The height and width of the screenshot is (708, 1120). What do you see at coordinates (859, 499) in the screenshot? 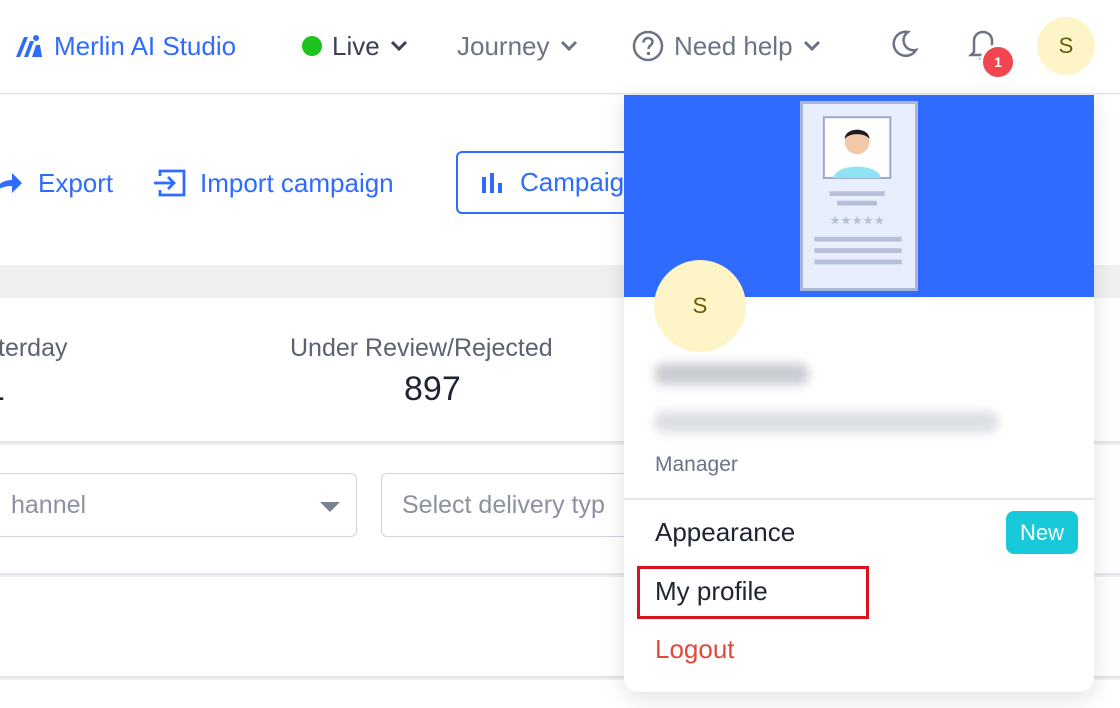
I see `menu-divider` at bounding box center [859, 499].